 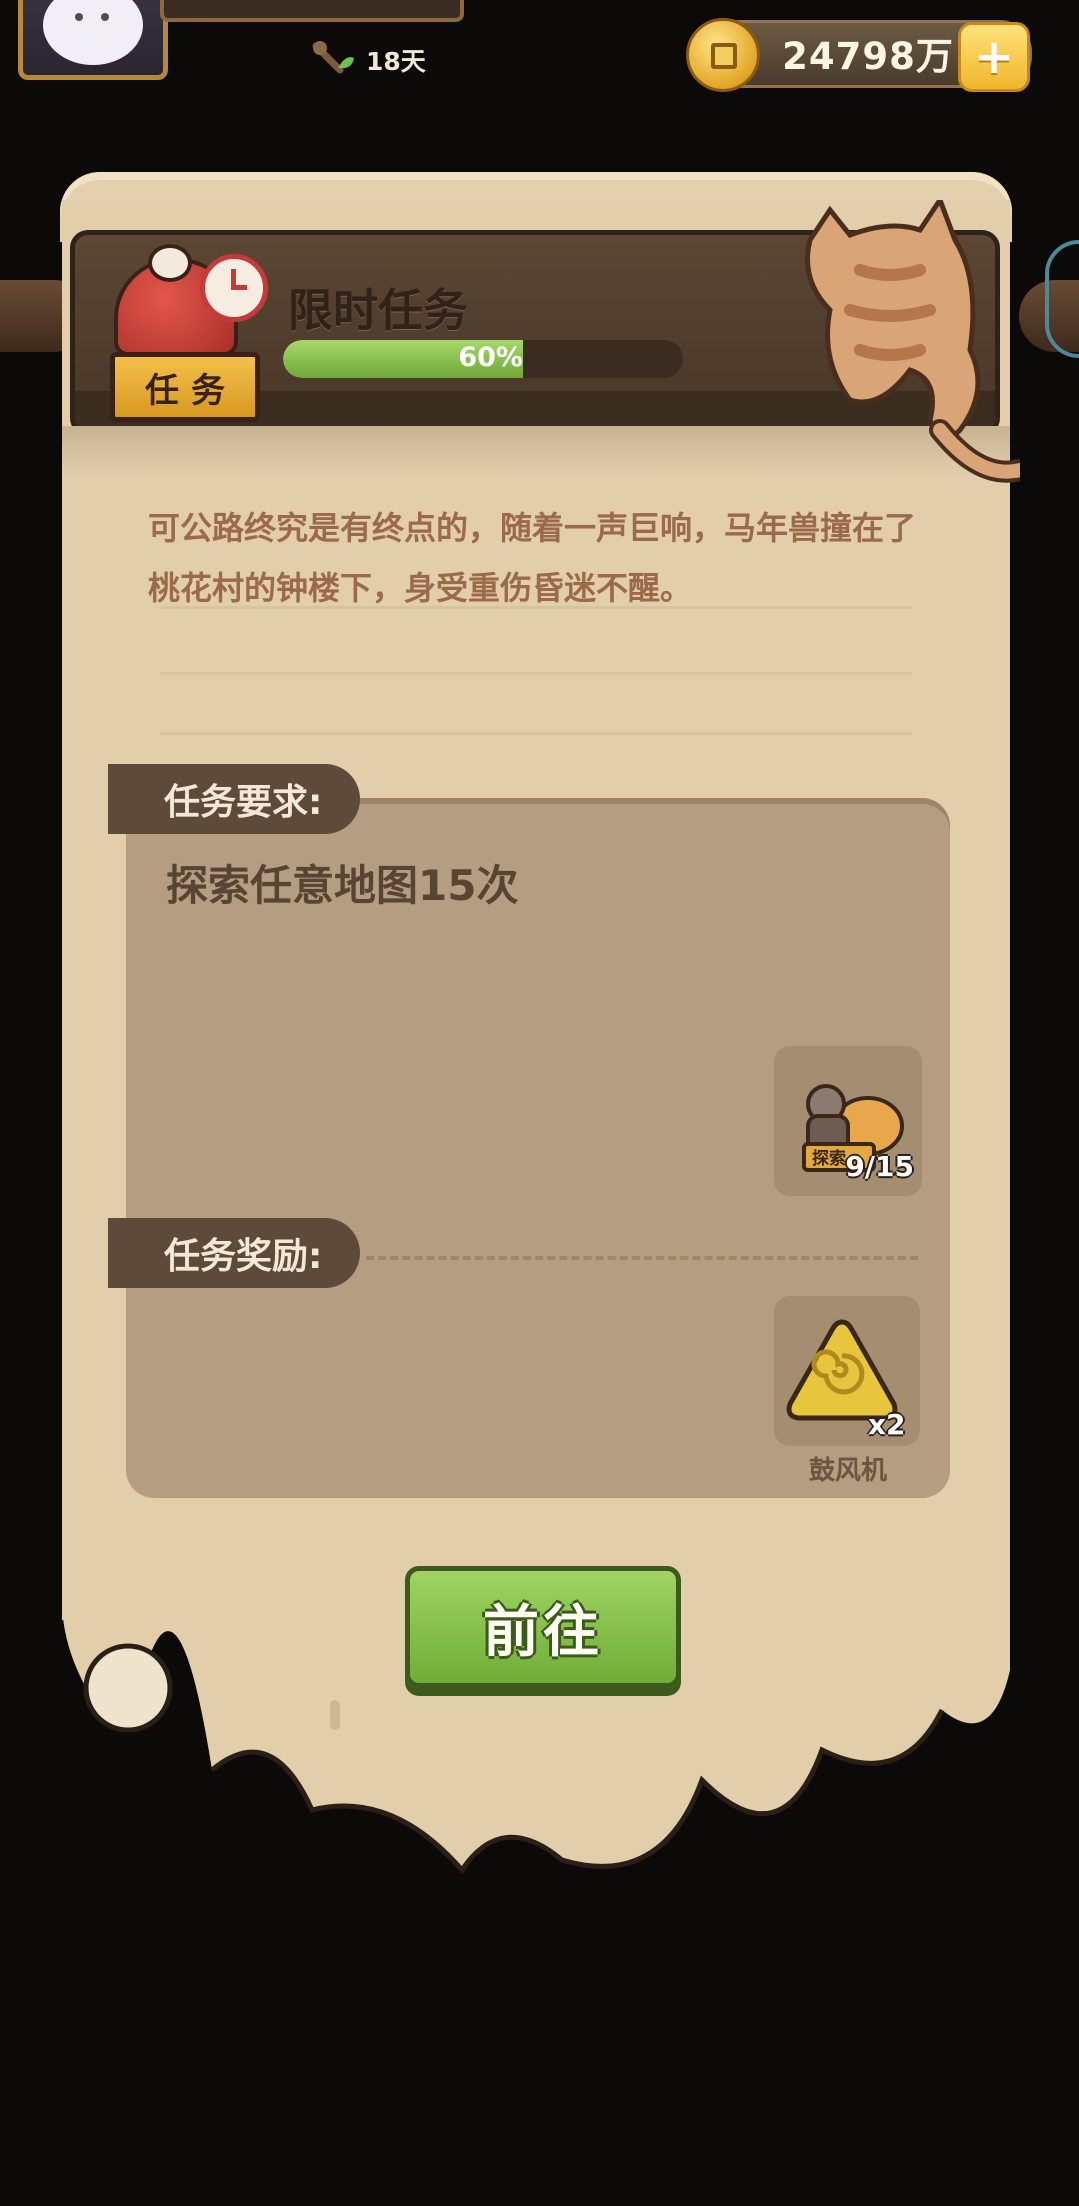 I want to click on task-progress-bar: 60%, so click(x=483, y=359).